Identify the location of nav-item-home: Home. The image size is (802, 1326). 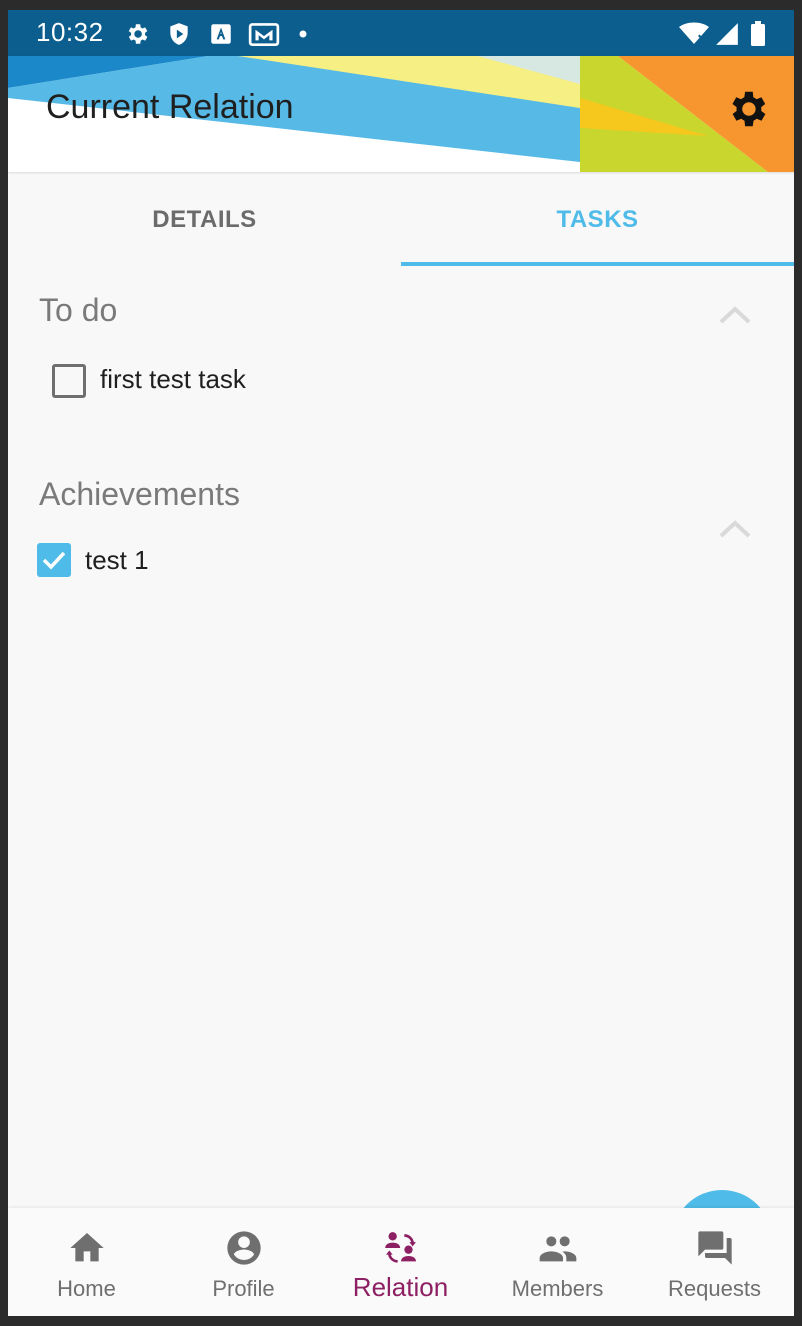
(86, 1262).